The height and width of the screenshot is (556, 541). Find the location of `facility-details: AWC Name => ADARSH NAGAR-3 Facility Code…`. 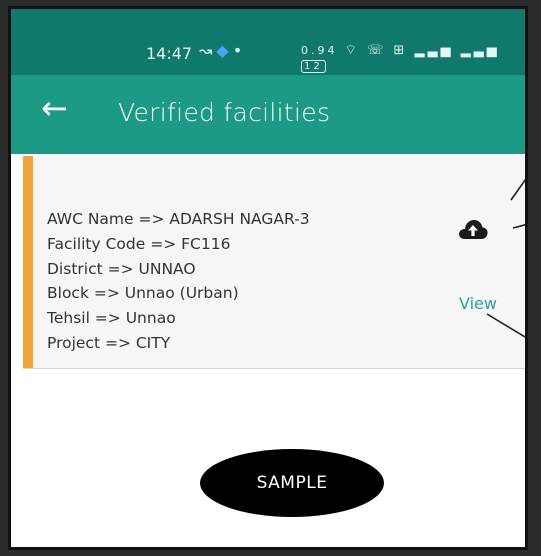

facility-details: AWC Name => ADARSH NAGAR-3 Facility Code… is located at coordinates (178, 281).